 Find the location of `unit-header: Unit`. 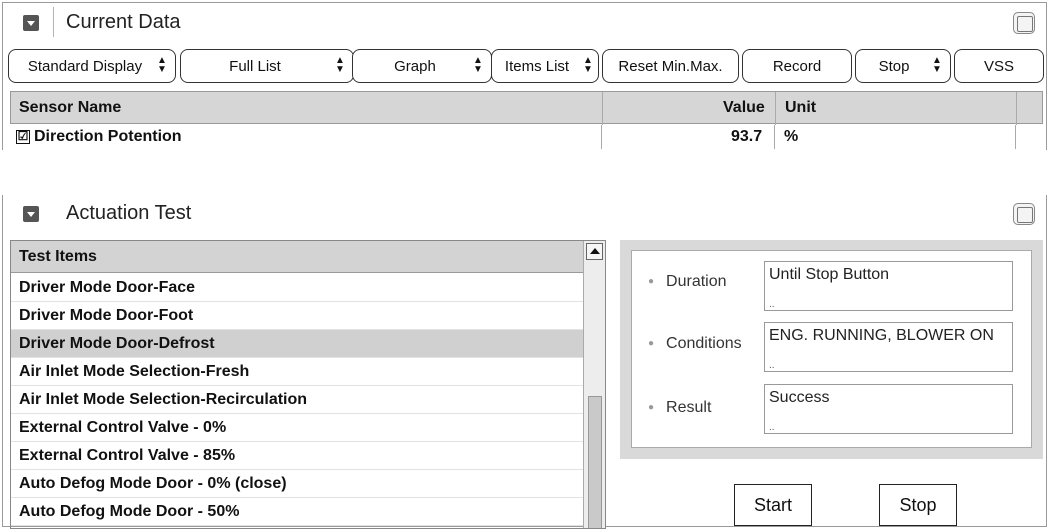

unit-header: Unit is located at coordinates (801, 107).